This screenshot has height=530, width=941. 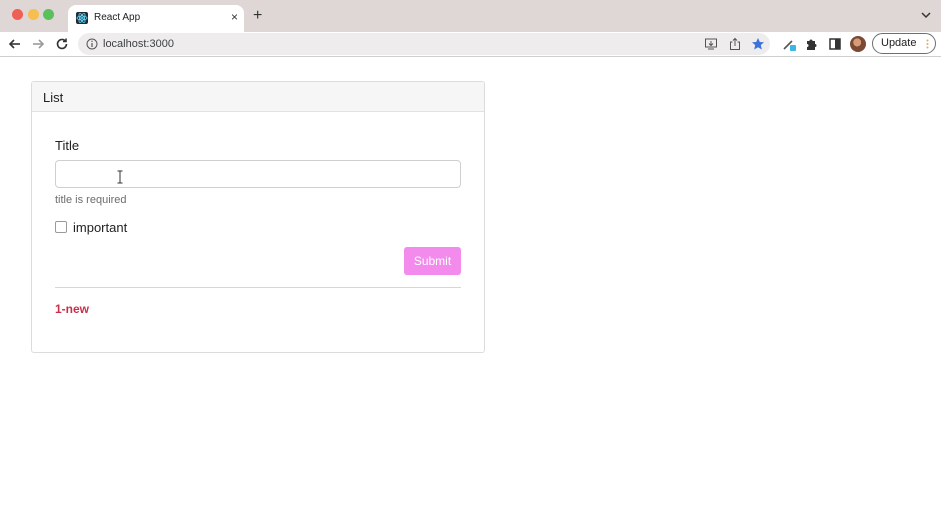 I want to click on url-text: localhost:3000, so click(x=138, y=44).